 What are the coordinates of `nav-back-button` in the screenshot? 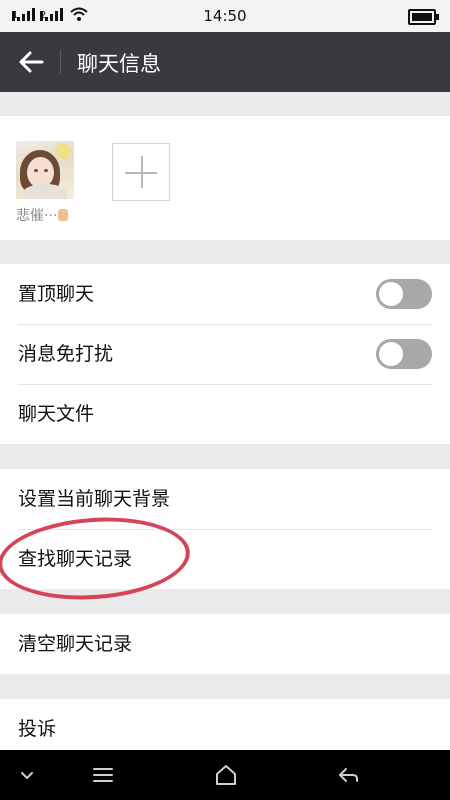 It's located at (348, 775).